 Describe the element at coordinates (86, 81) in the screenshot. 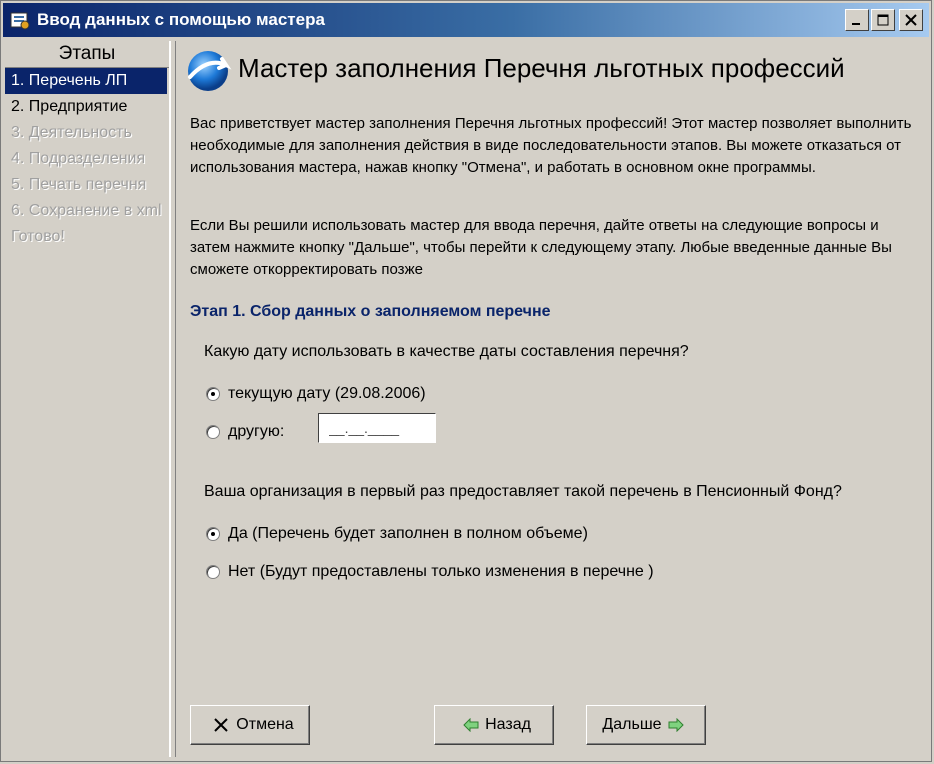

I see `step-item-1: 1. Перечень ЛП` at that location.